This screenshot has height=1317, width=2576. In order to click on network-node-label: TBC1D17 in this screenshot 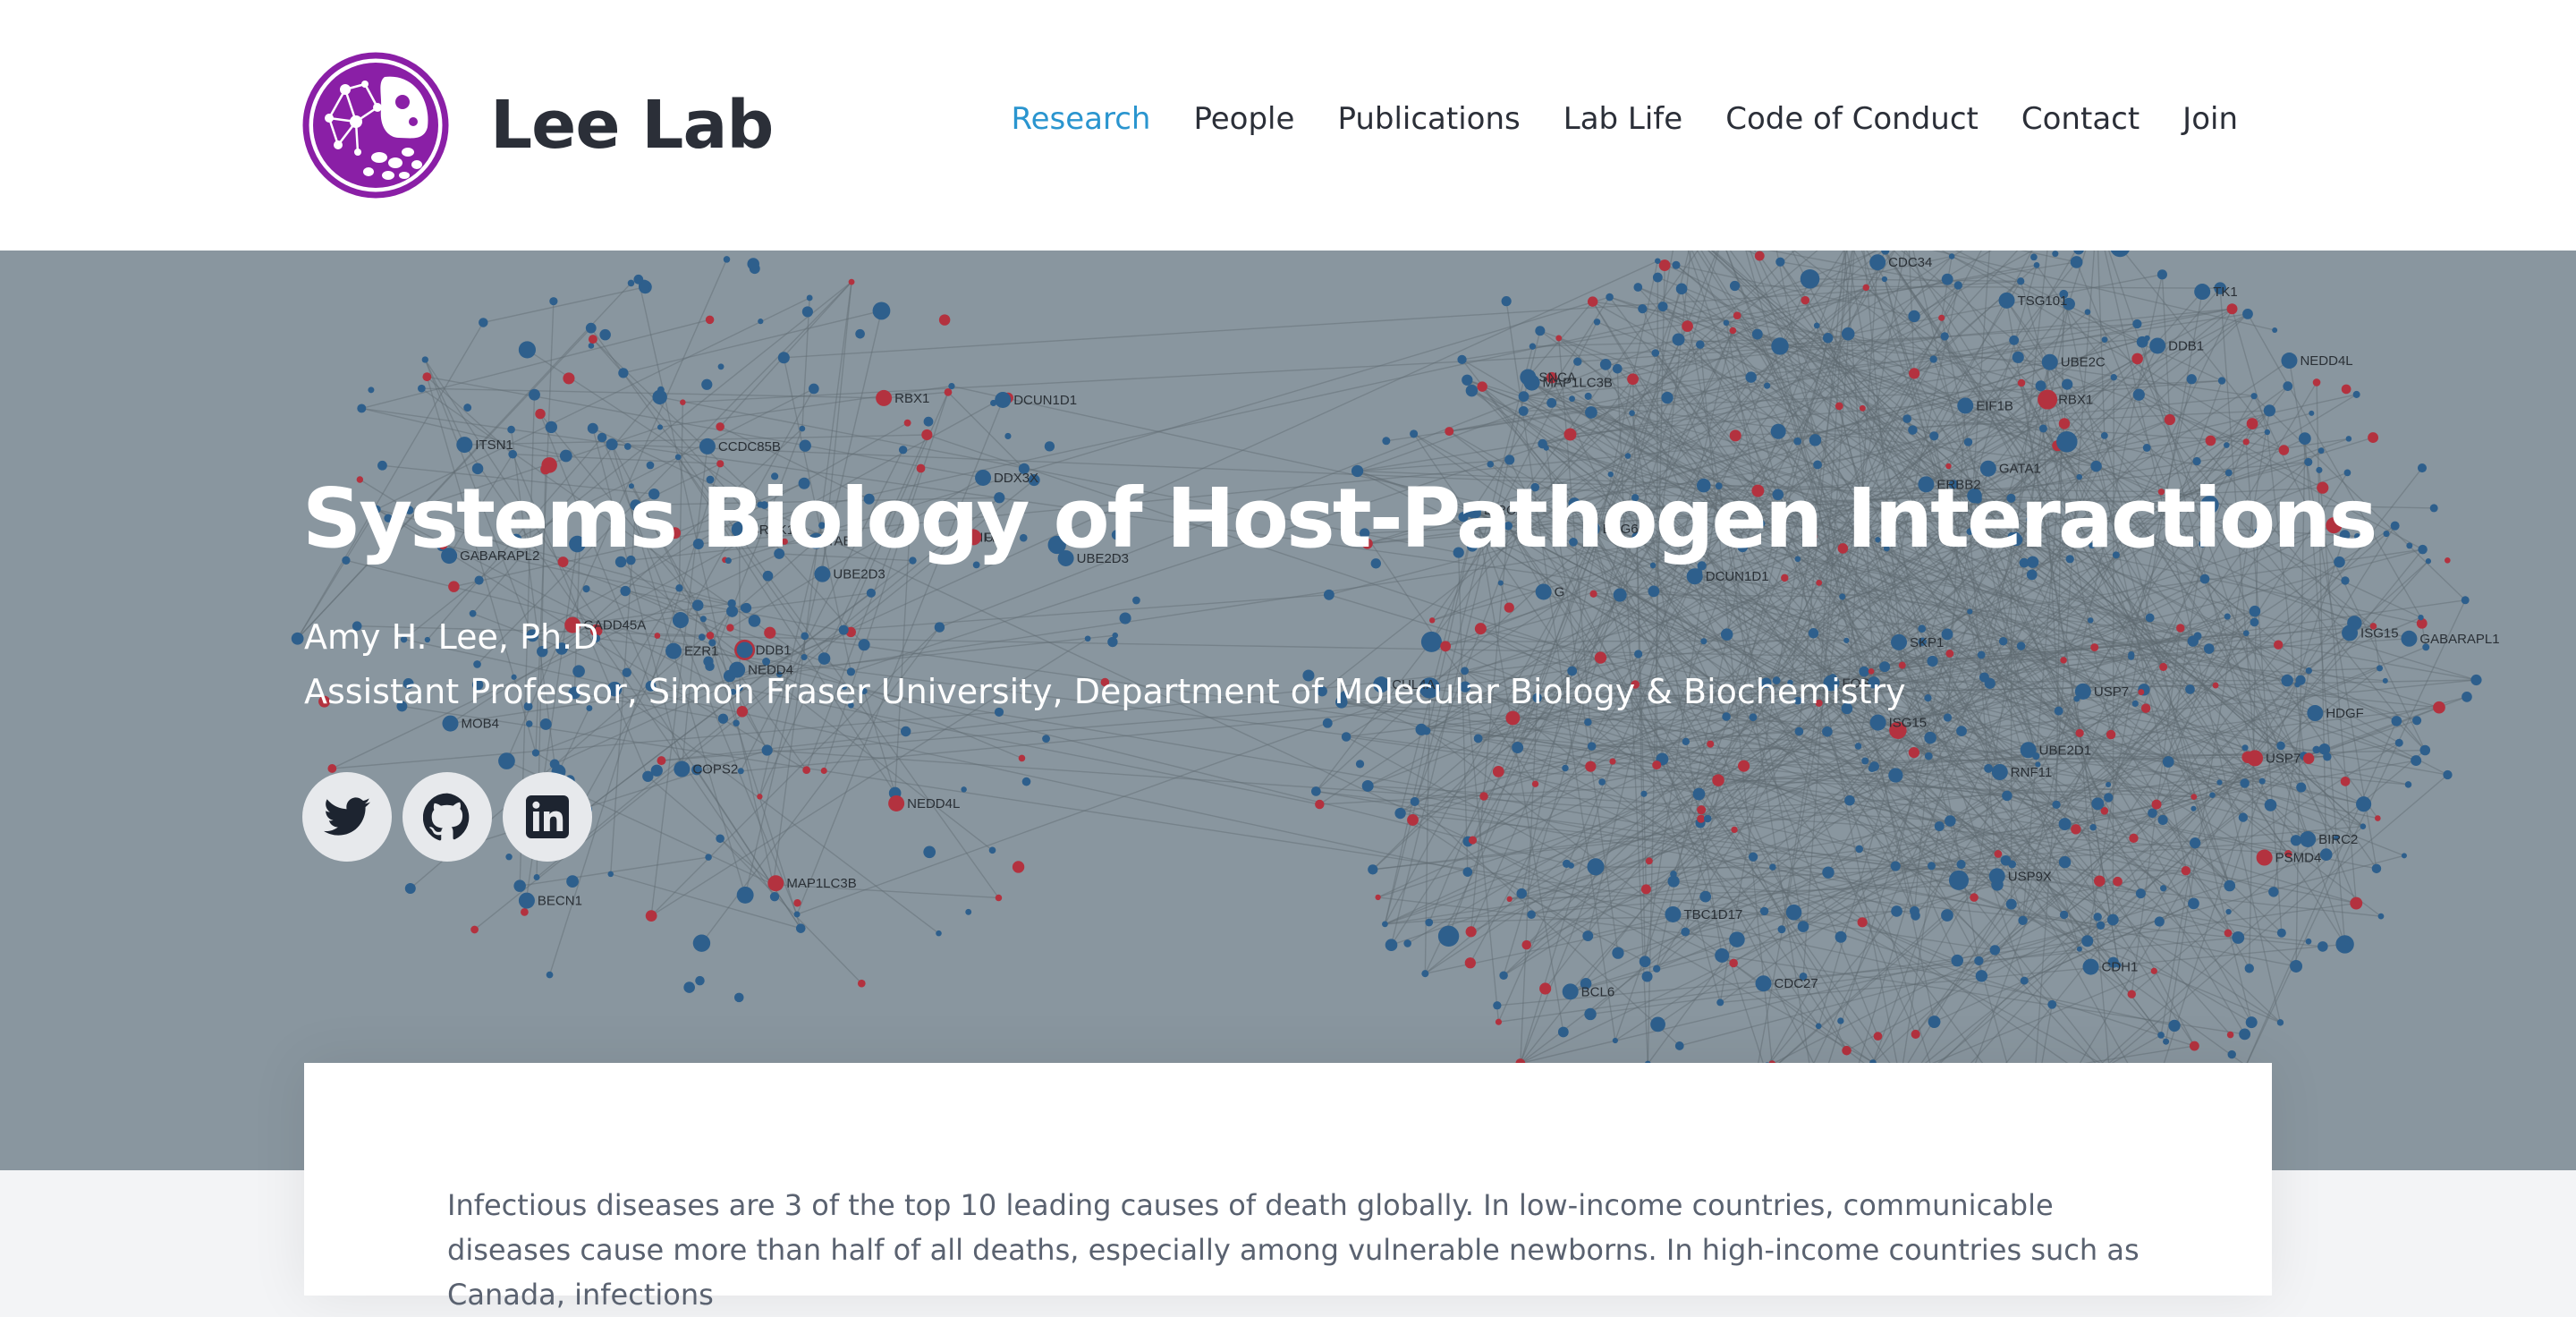, I will do `click(1712, 914)`.